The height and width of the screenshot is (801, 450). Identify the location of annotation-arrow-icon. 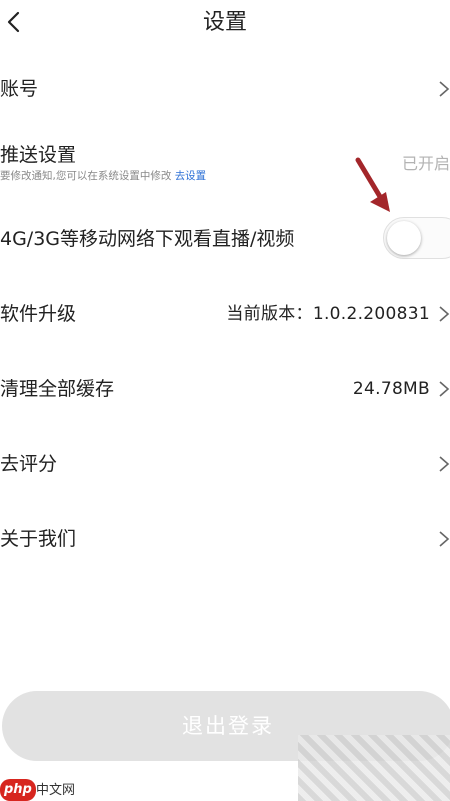
(372, 184).